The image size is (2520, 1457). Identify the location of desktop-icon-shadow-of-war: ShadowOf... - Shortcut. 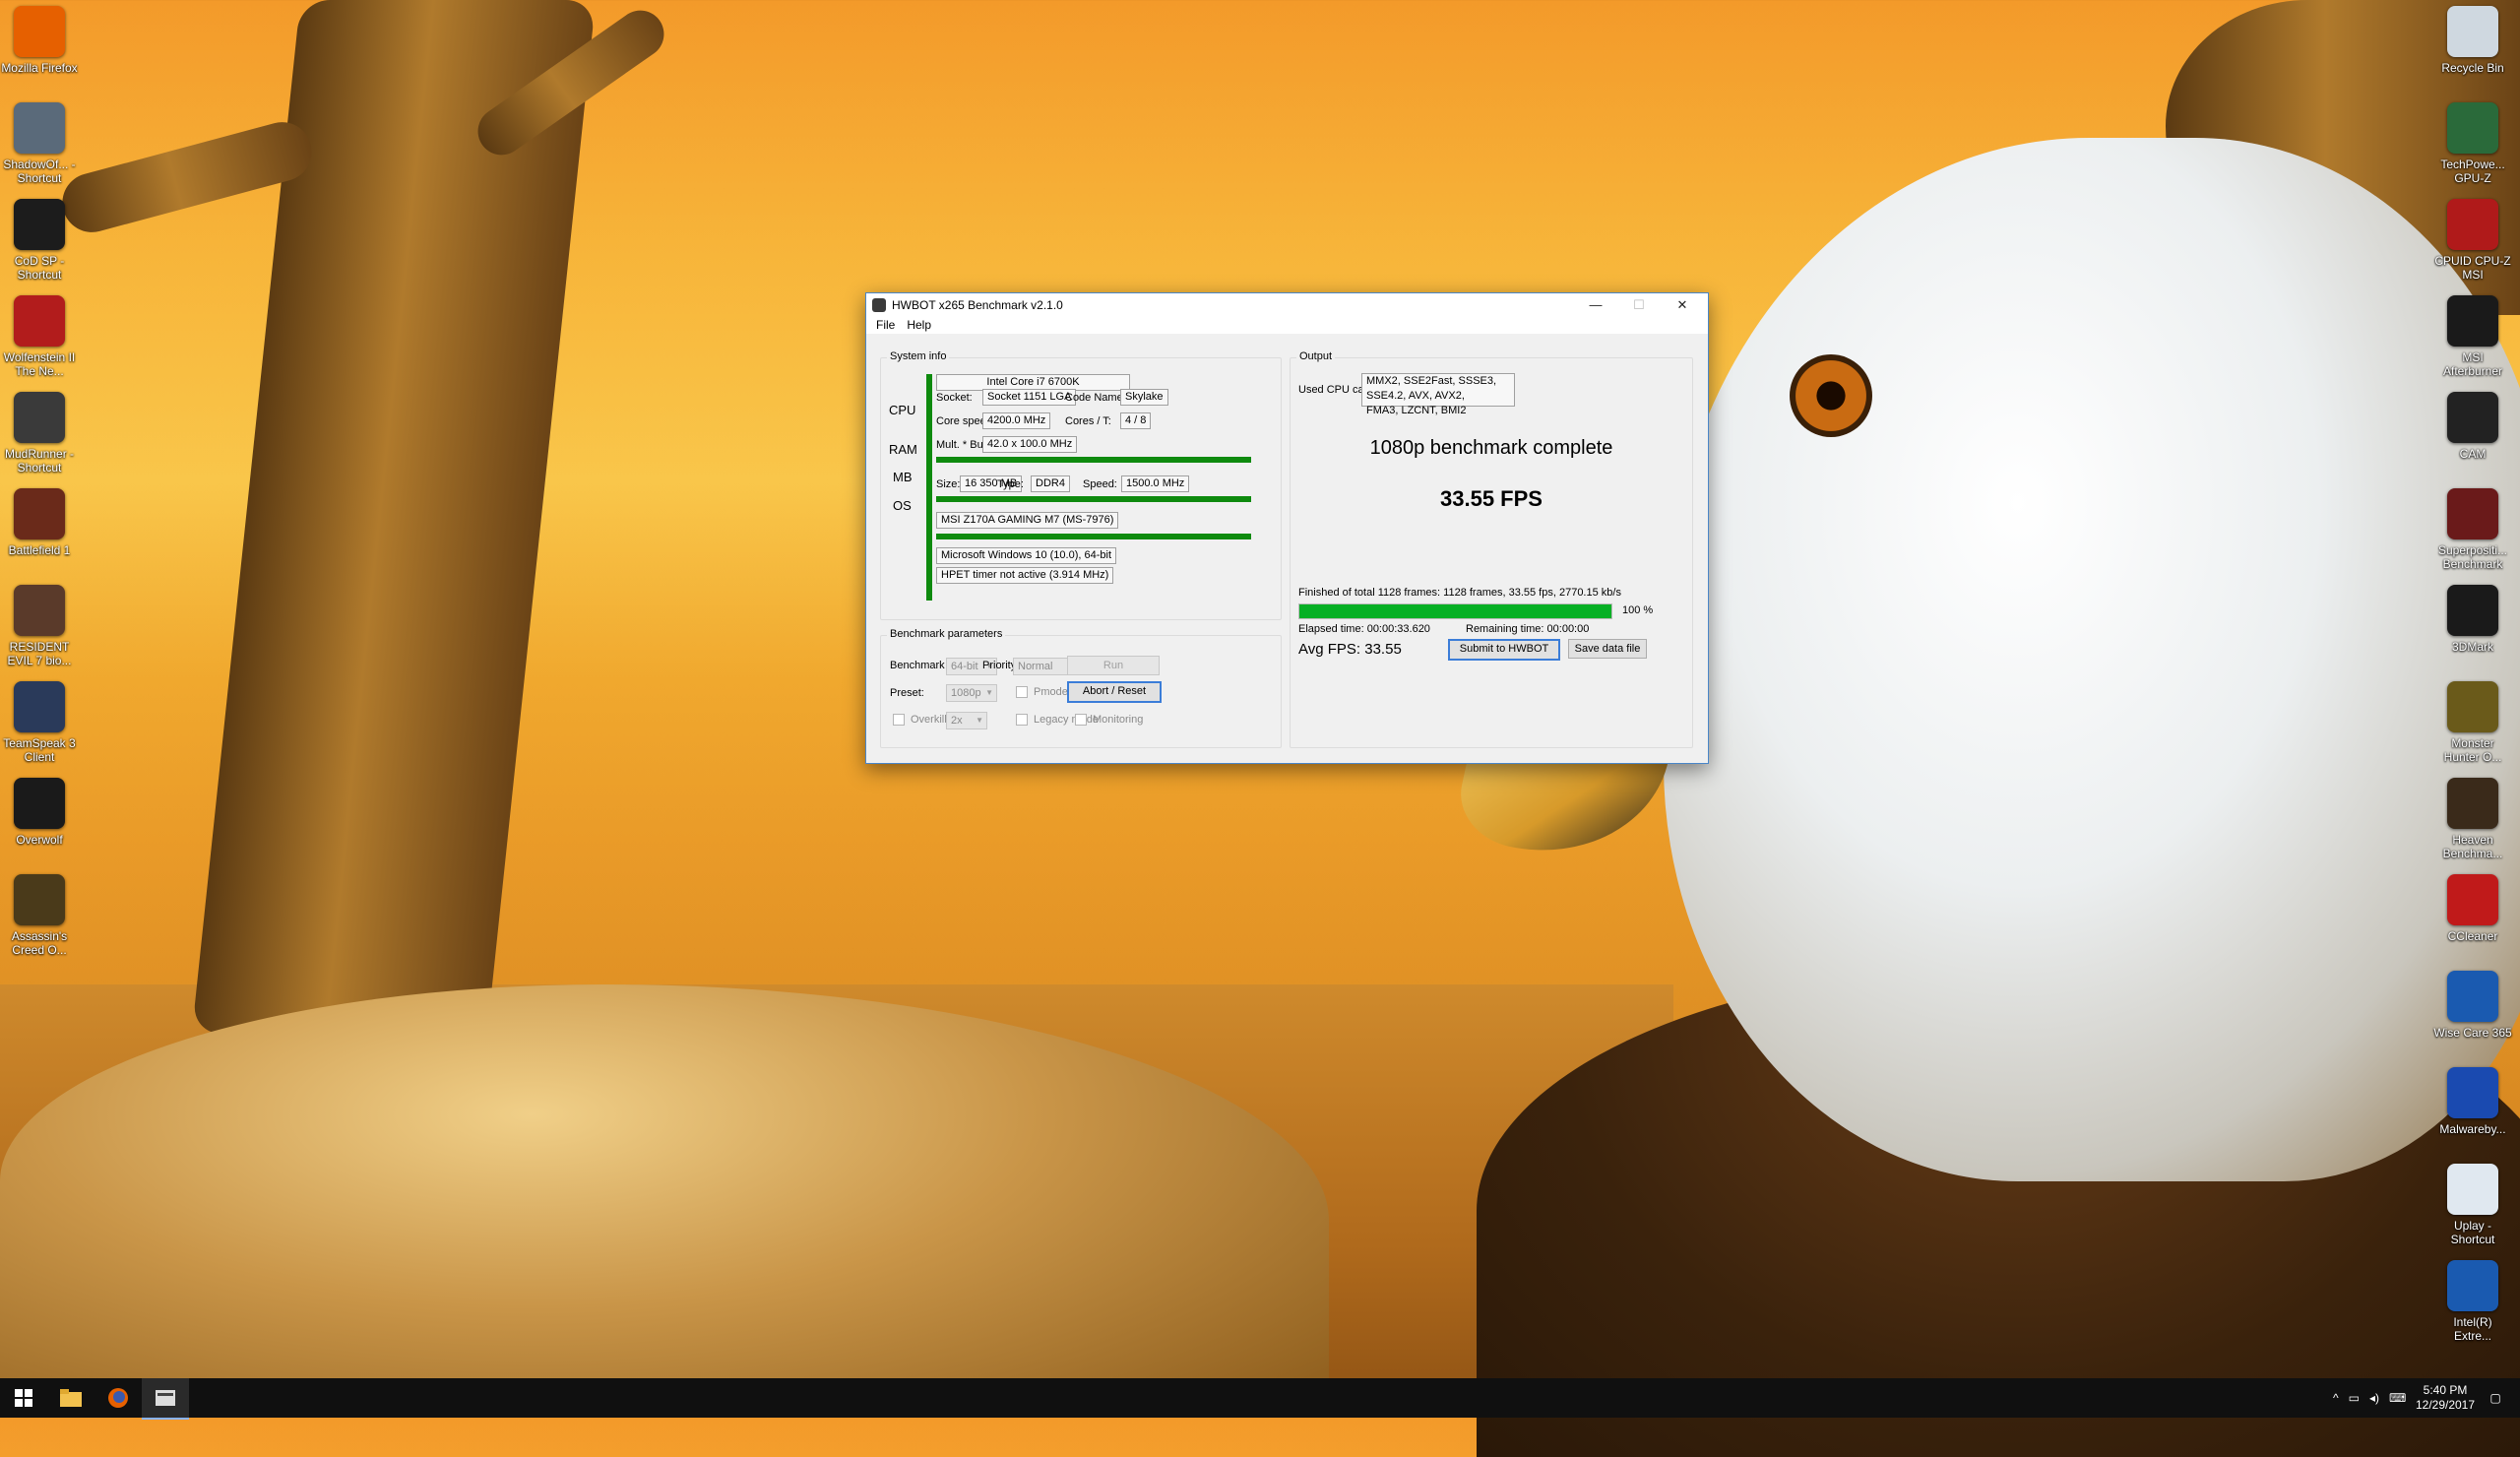
(39, 143).